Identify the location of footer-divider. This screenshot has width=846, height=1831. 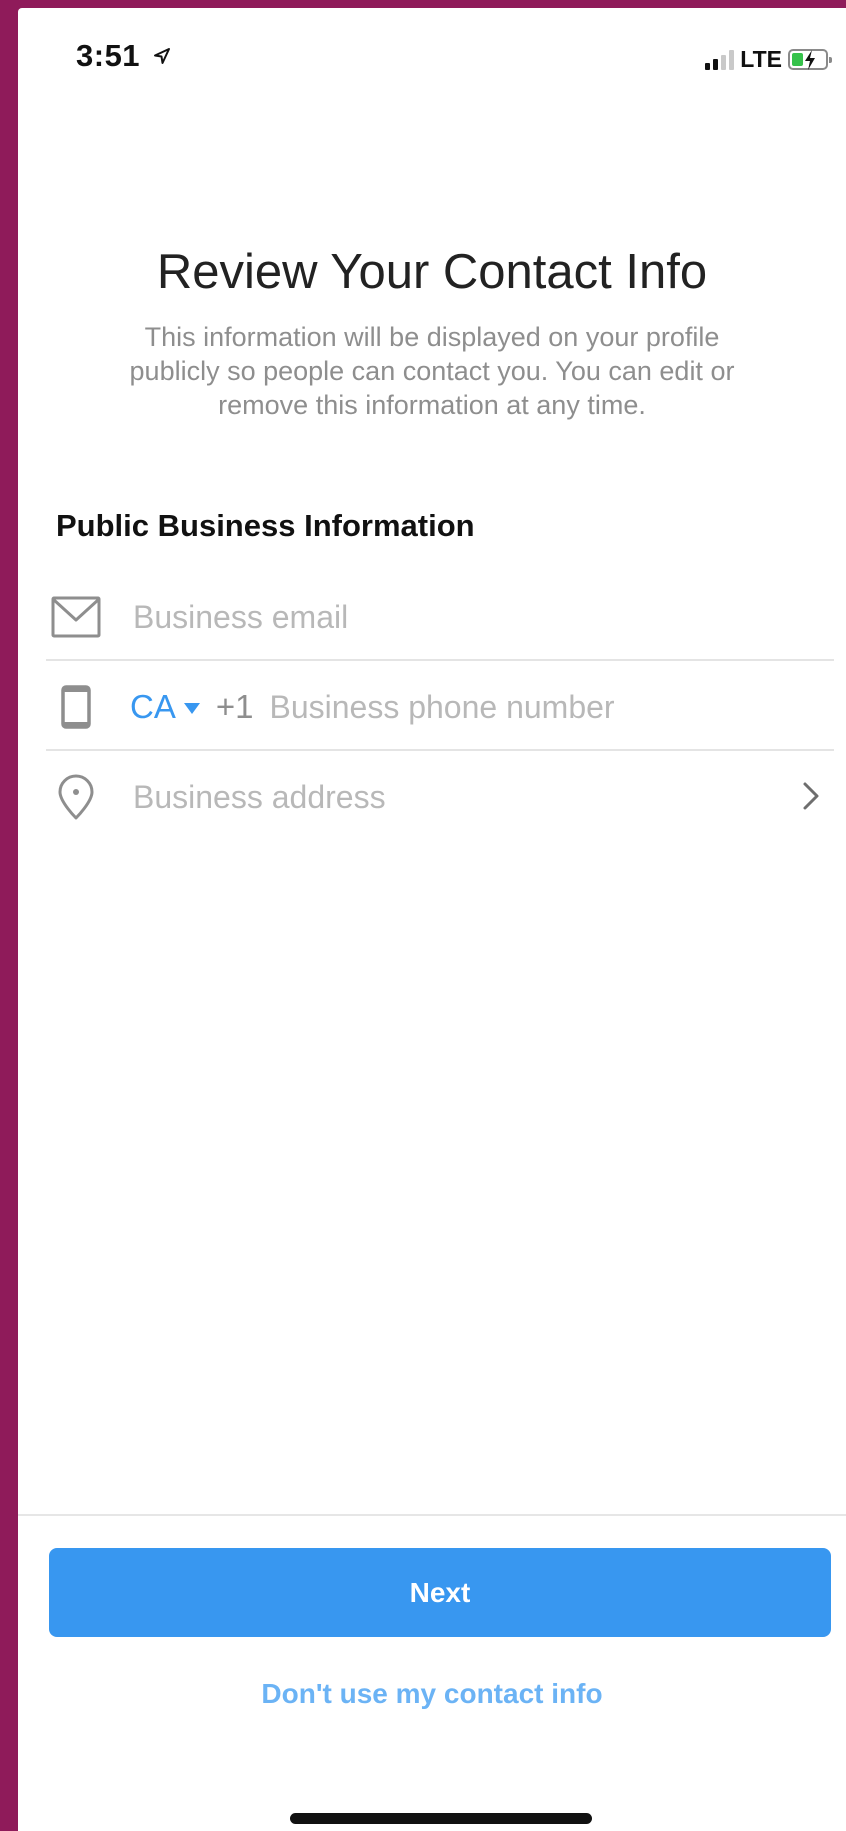
(432, 1515).